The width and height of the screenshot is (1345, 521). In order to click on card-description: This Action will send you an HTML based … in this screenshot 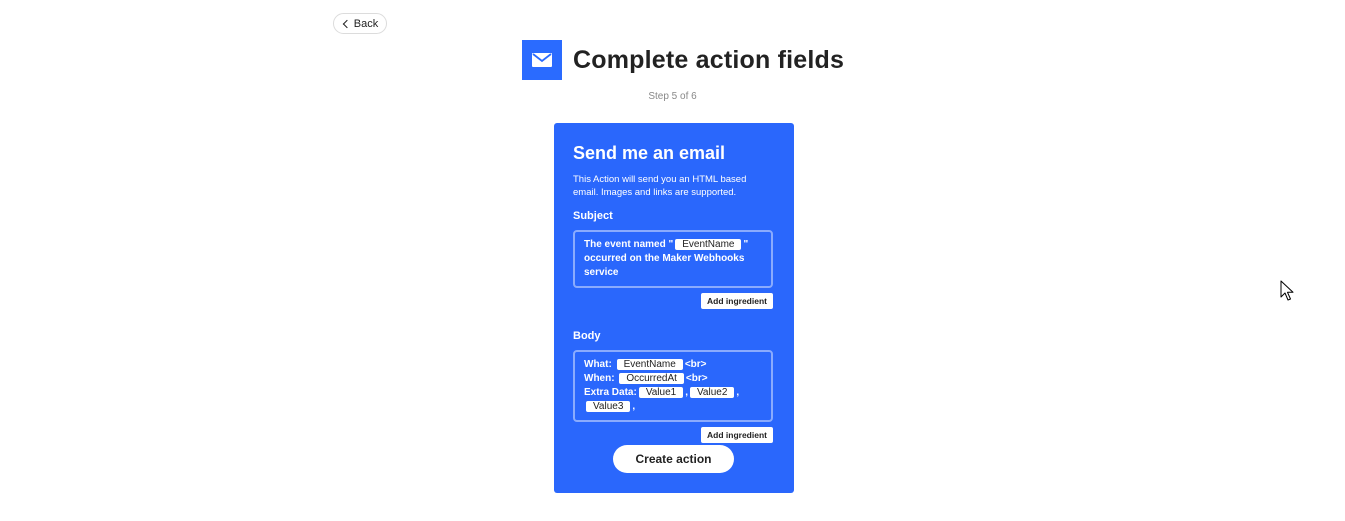, I will do `click(660, 186)`.